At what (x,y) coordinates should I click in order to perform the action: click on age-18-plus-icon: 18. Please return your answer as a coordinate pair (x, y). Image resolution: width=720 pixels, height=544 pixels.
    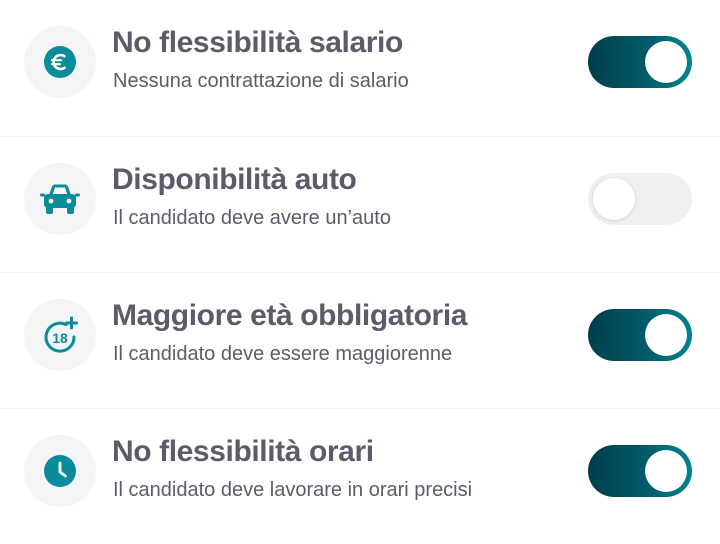
    Looking at the image, I should click on (60, 335).